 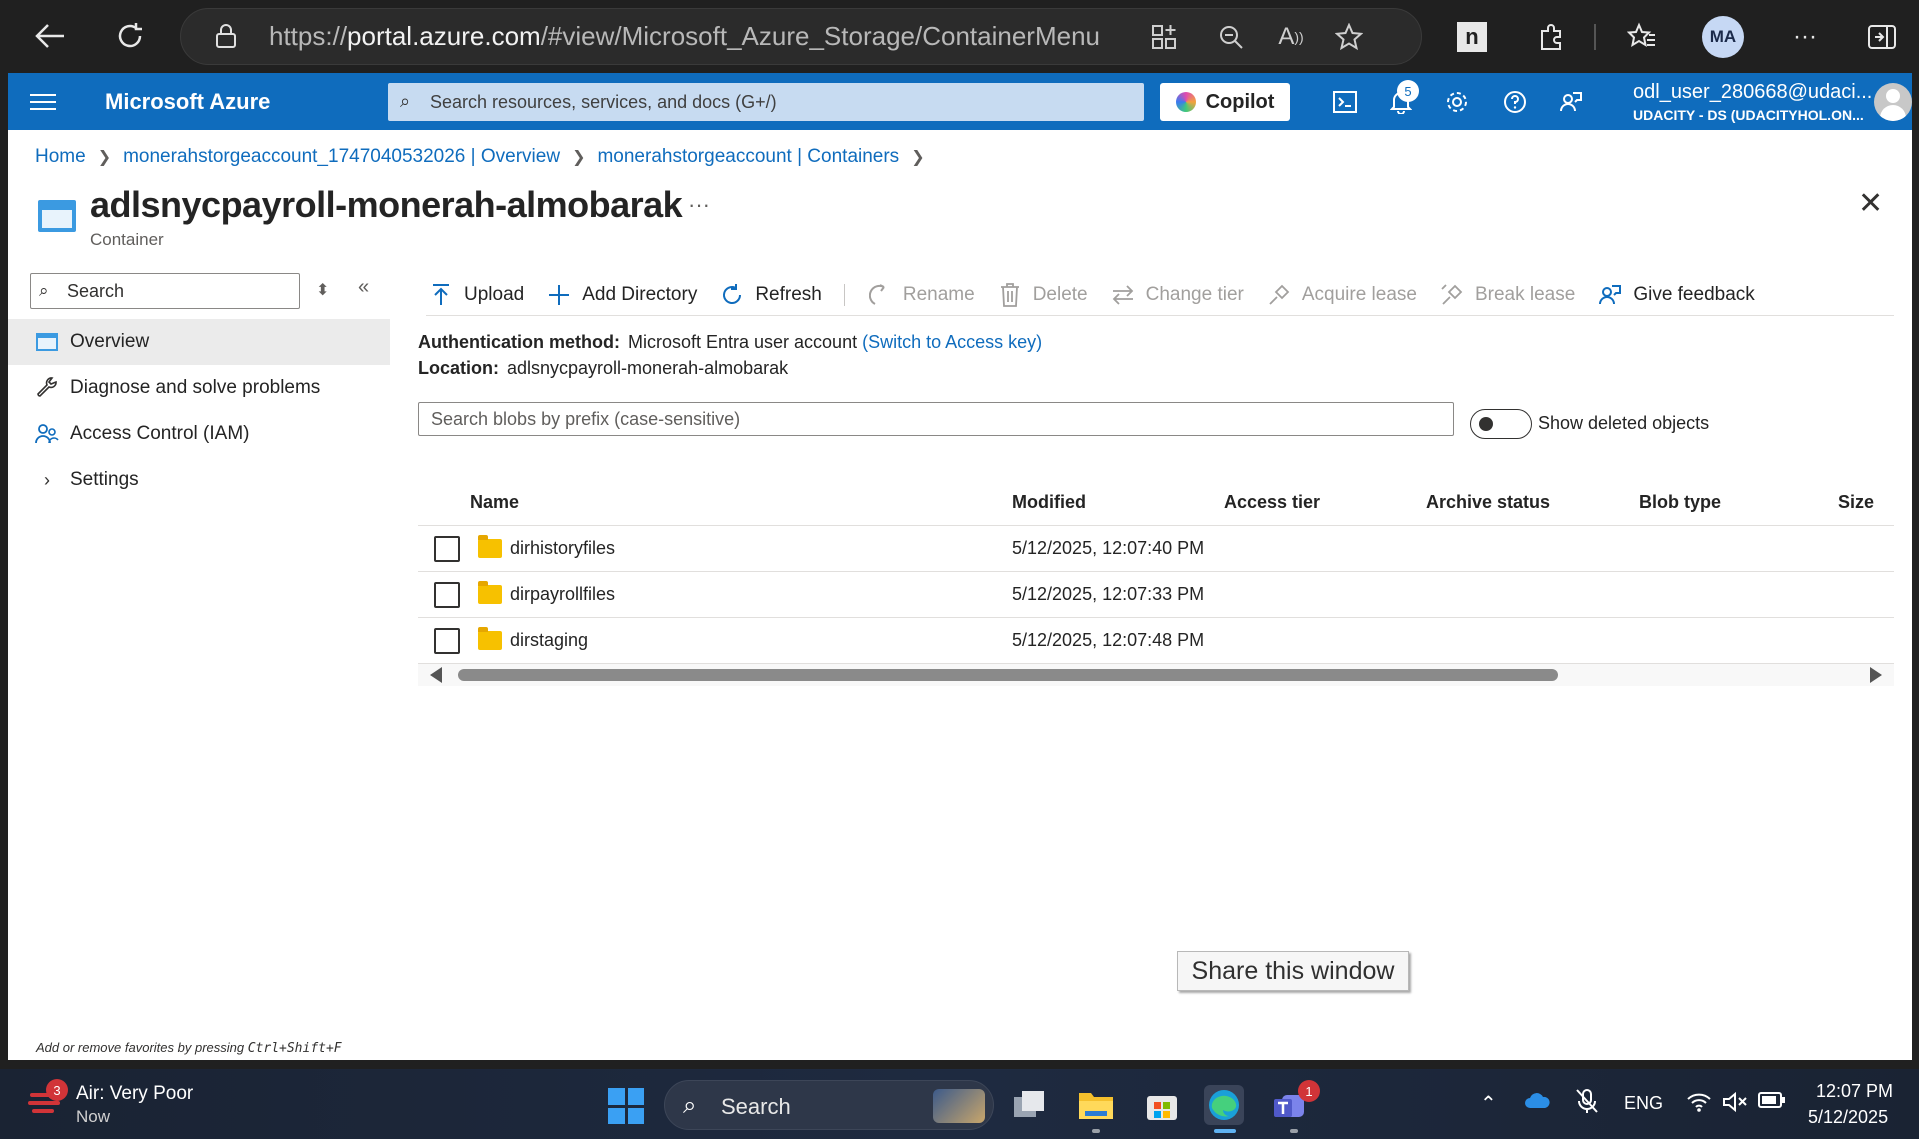 What do you see at coordinates (586, 419) in the screenshot?
I see `blob-search-placeholder: Search blobs by prefix (case-sensitive)` at bounding box center [586, 419].